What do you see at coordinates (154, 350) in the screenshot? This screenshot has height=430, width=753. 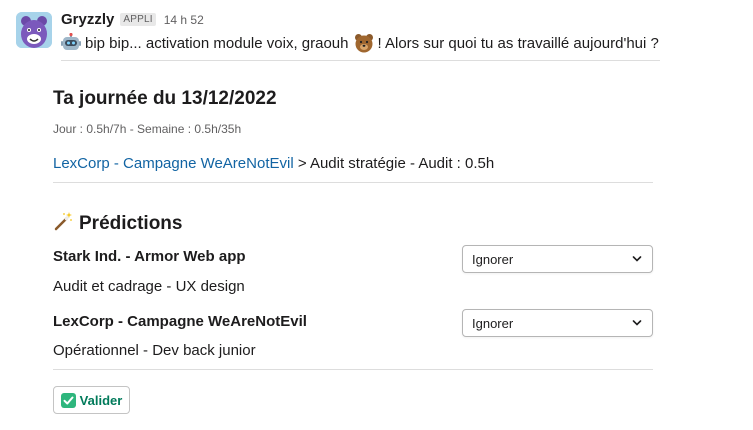 I see `prediction-task: Opérationnel - Dev back junior` at bounding box center [154, 350].